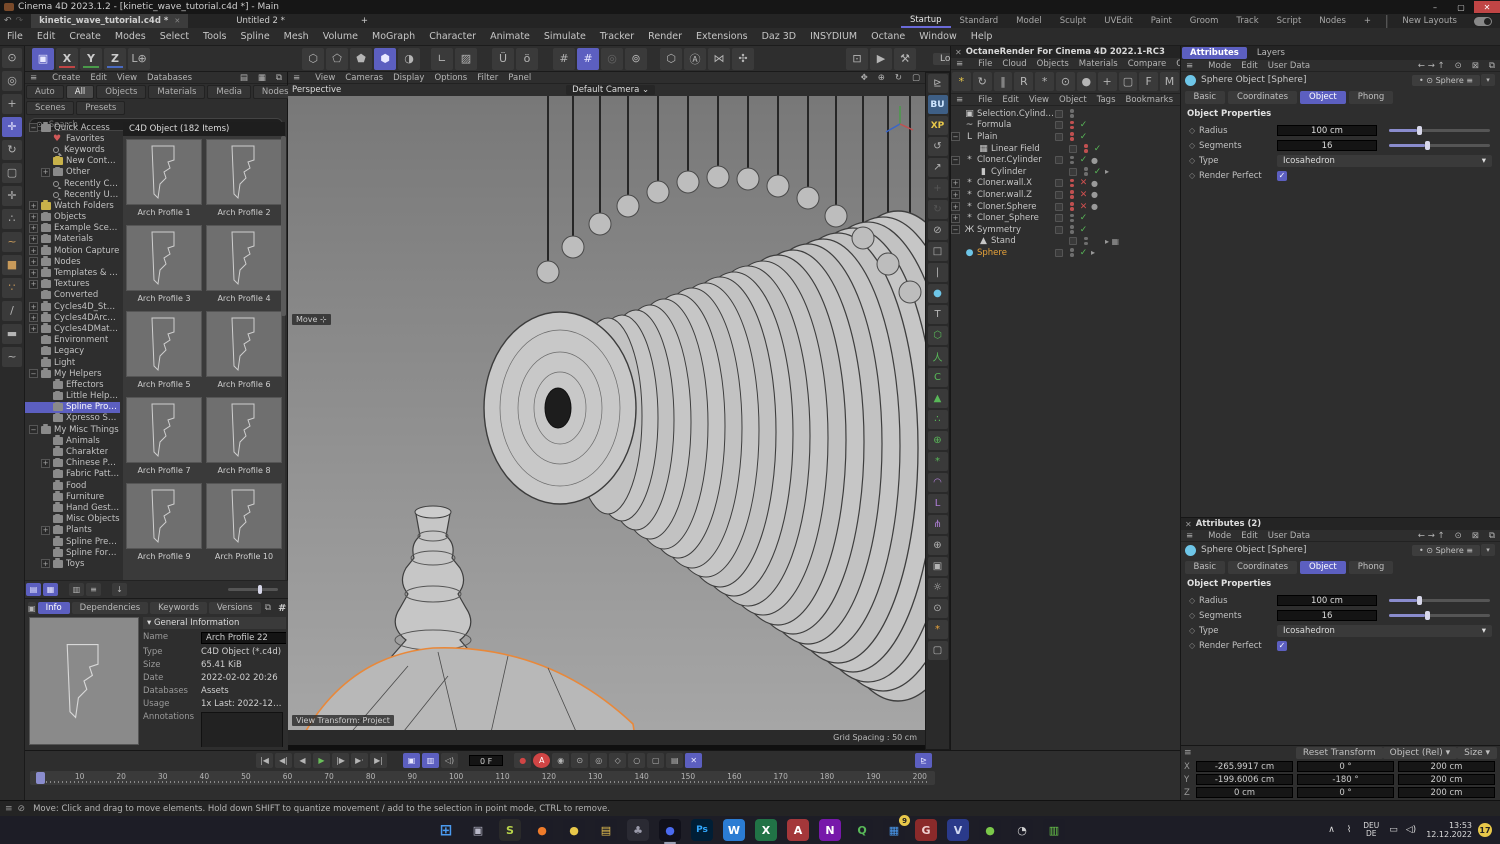  What do you see at coordinates (98, 78) in the screenshot?
I see `browser-menu-item: Edit` at bounding box center [98, 78].